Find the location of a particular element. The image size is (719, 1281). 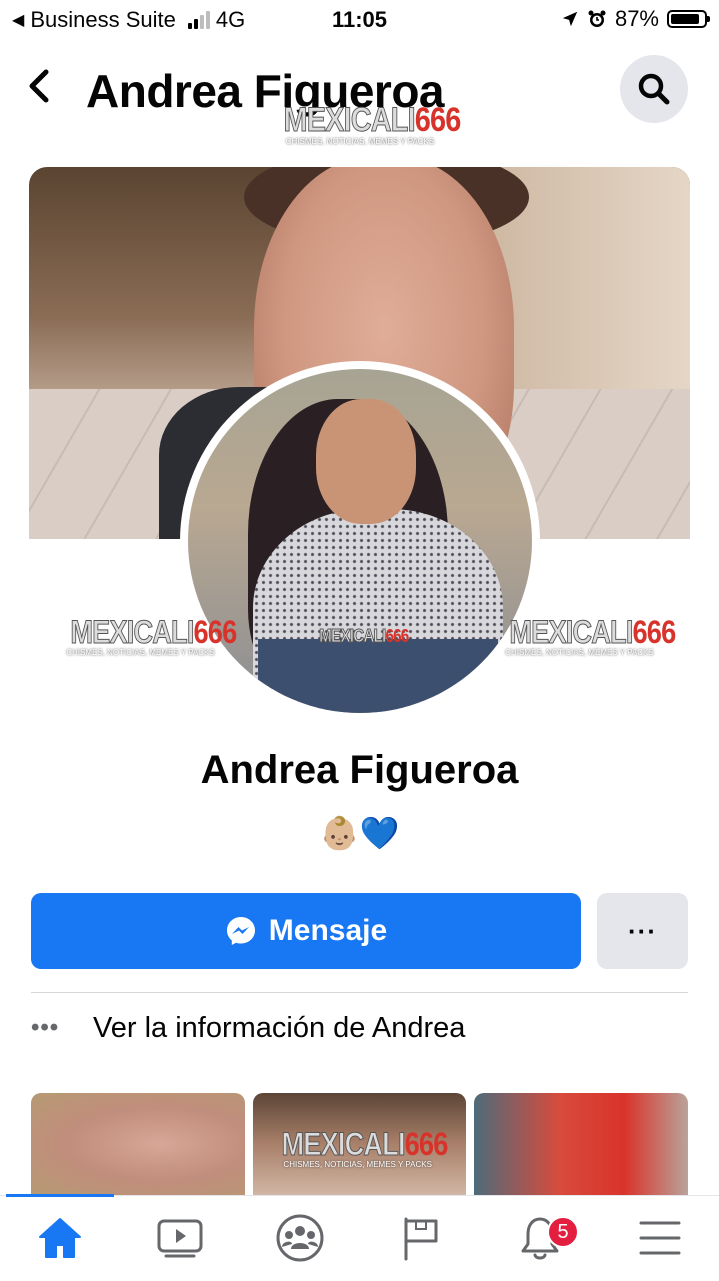

watermark-center: MEXICALI666 is located at coordinates (364, 636).